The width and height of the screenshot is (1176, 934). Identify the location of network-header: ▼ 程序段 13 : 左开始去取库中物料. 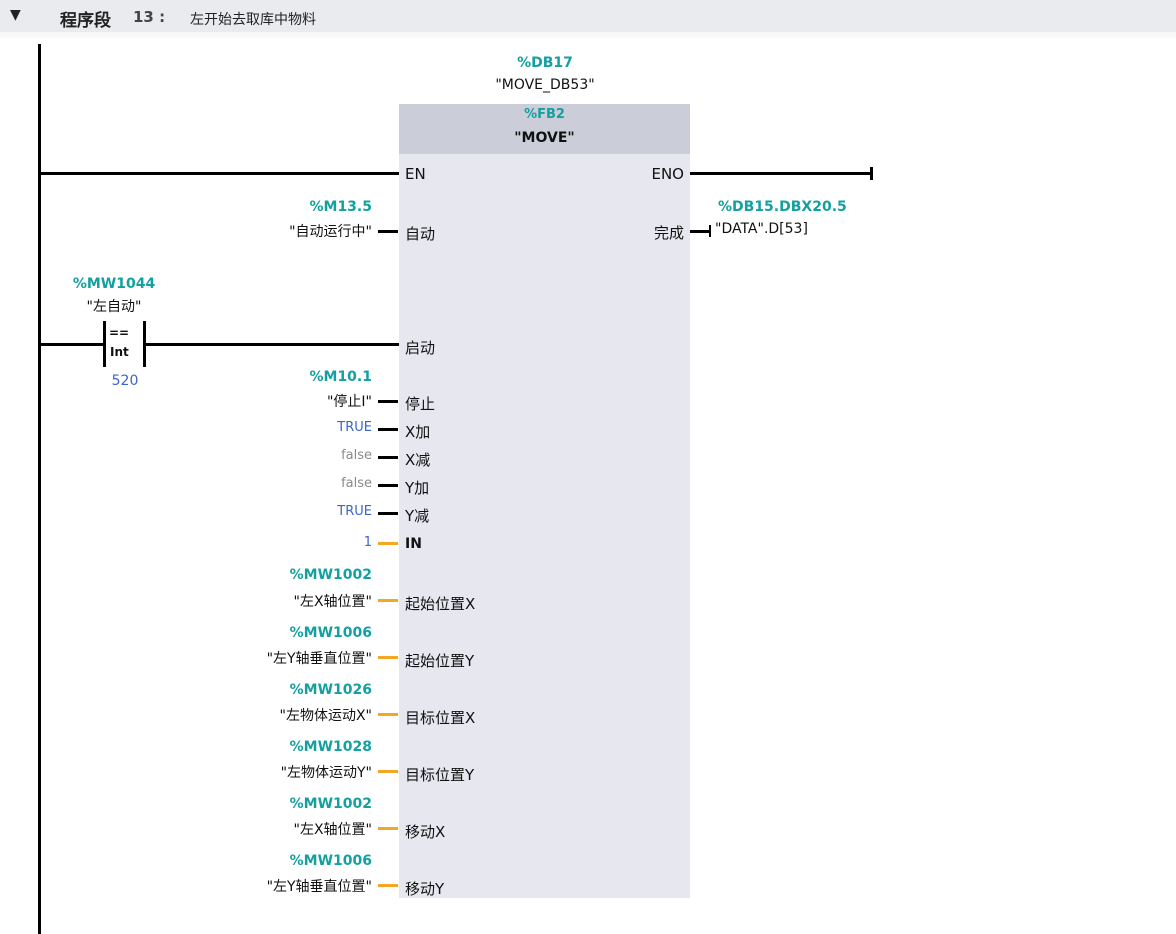
(588, 16).